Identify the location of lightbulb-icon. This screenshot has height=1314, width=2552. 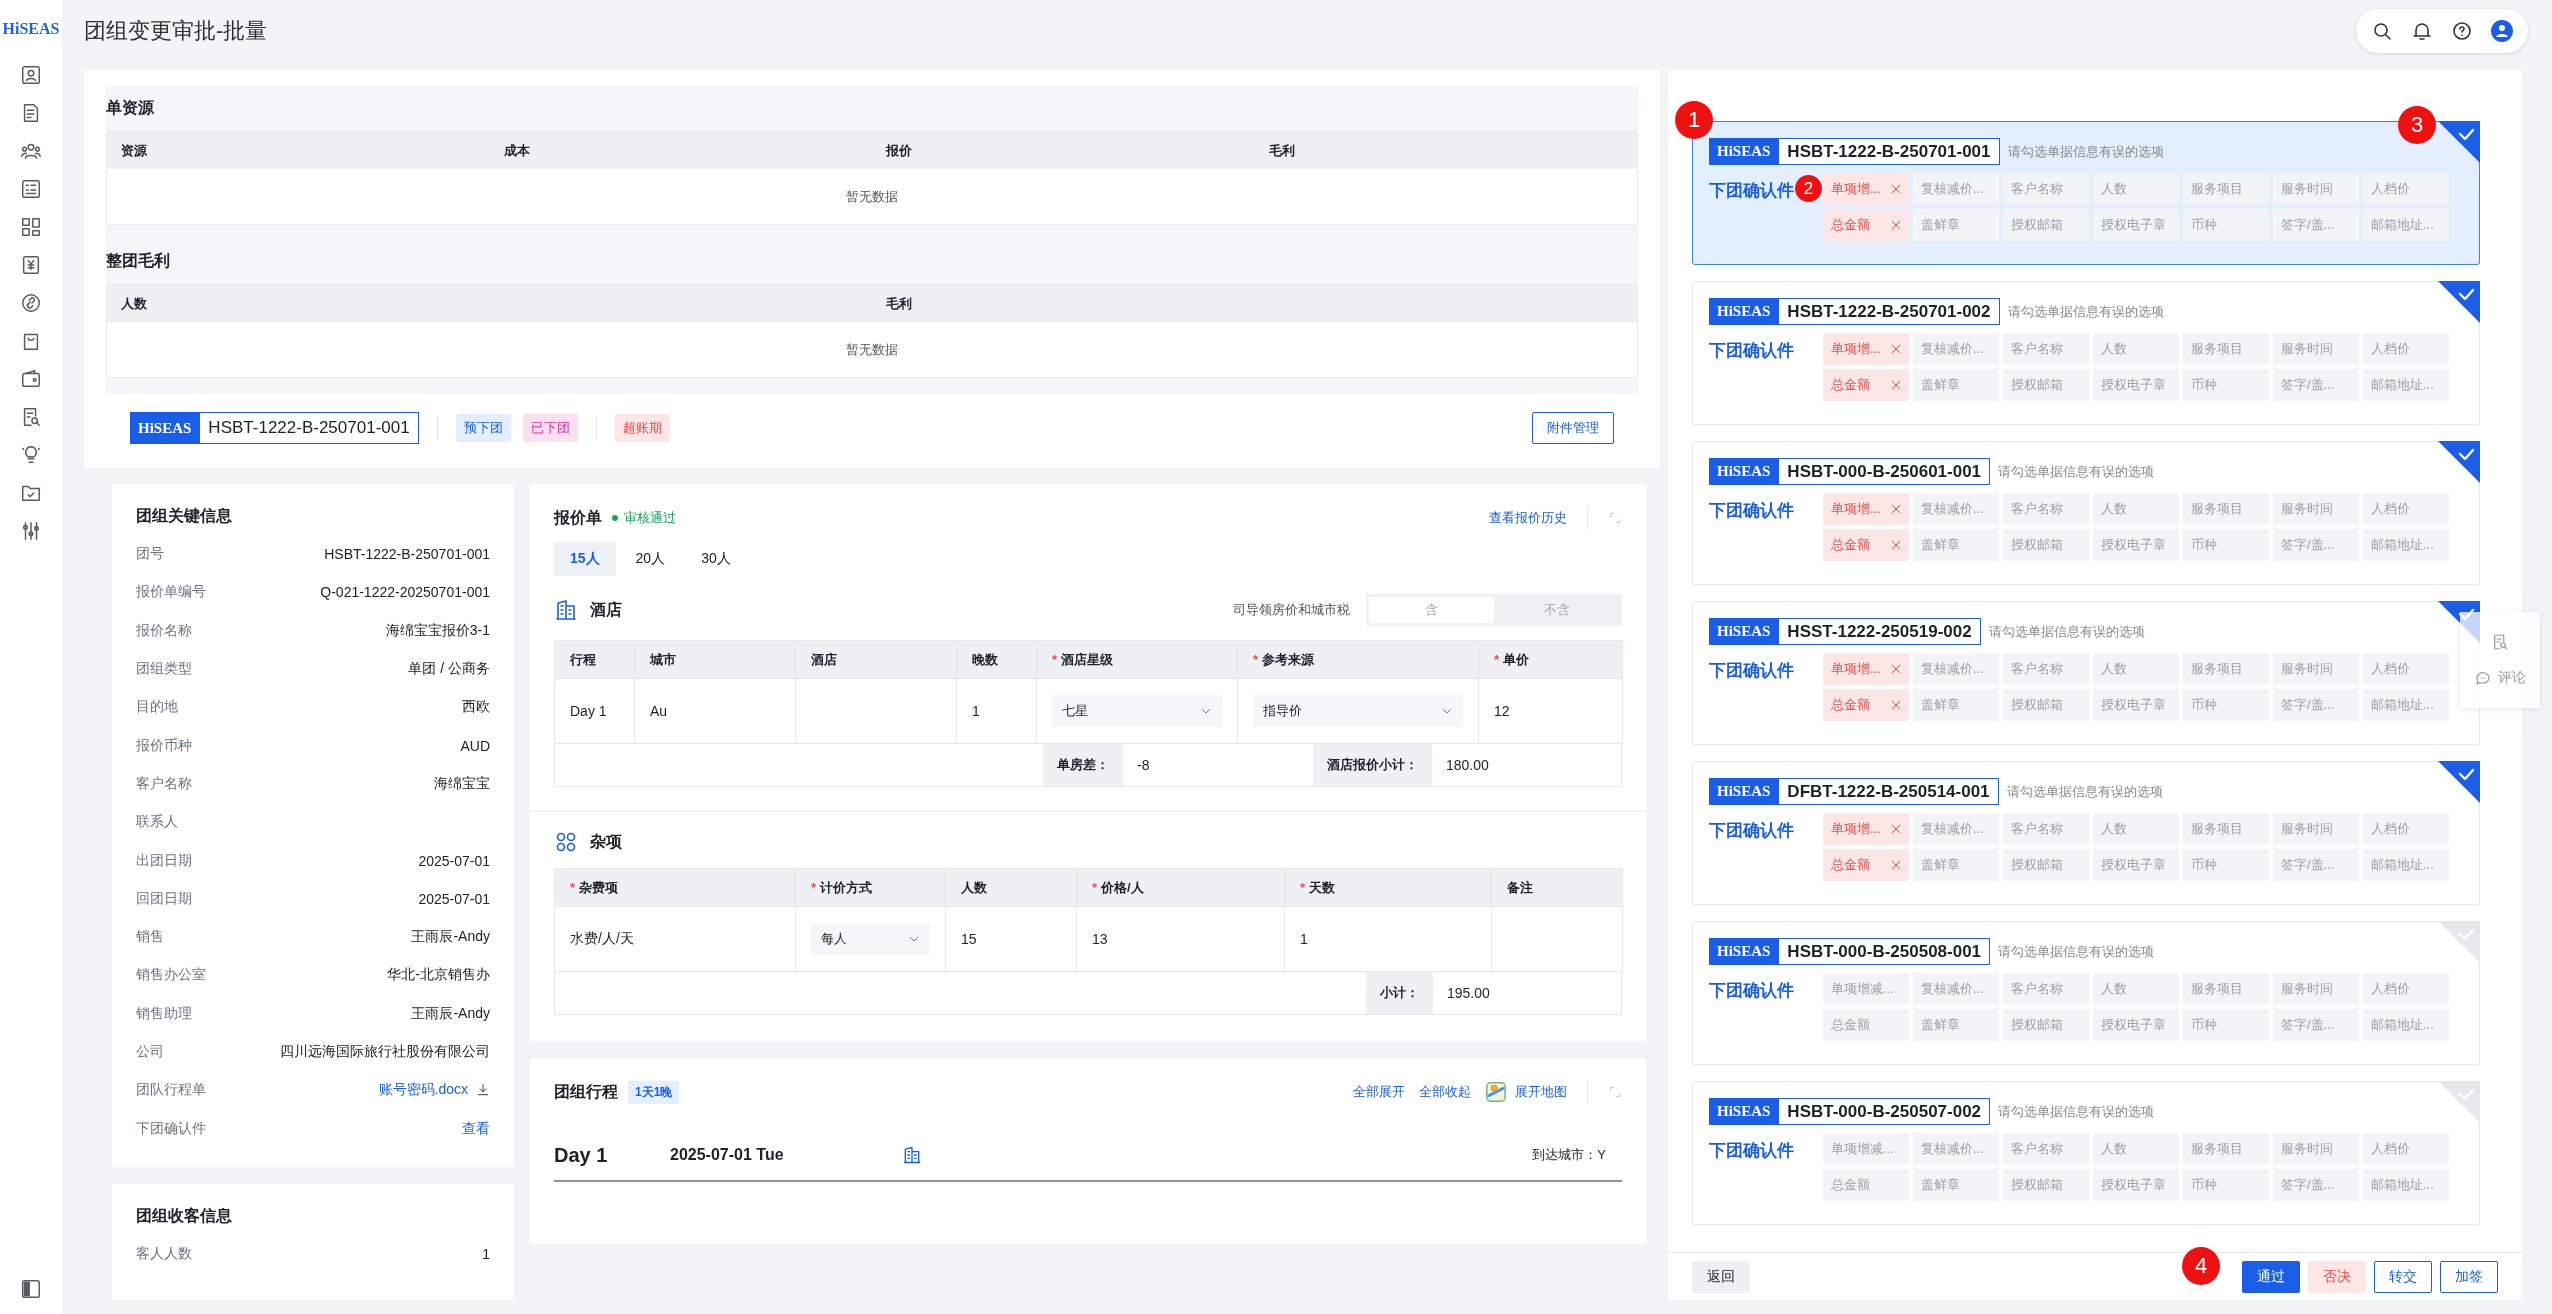
(31, 455).